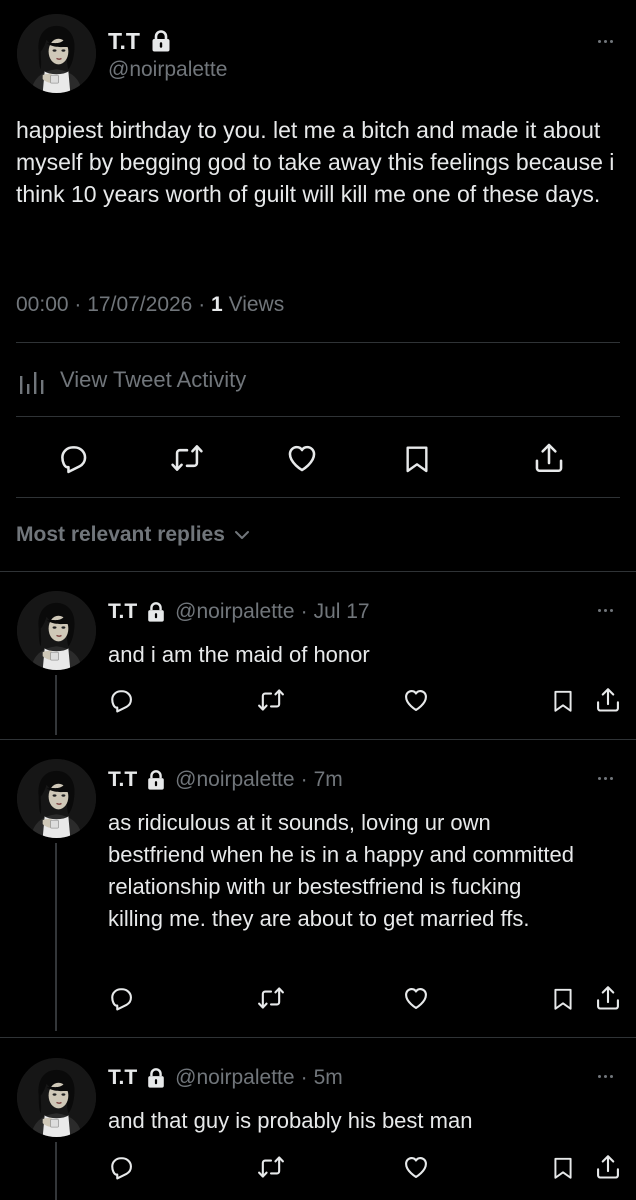 The width and height of the screenshot is (636, 1200). I want to click on reply-time: Jul 17, so click(342, 612).